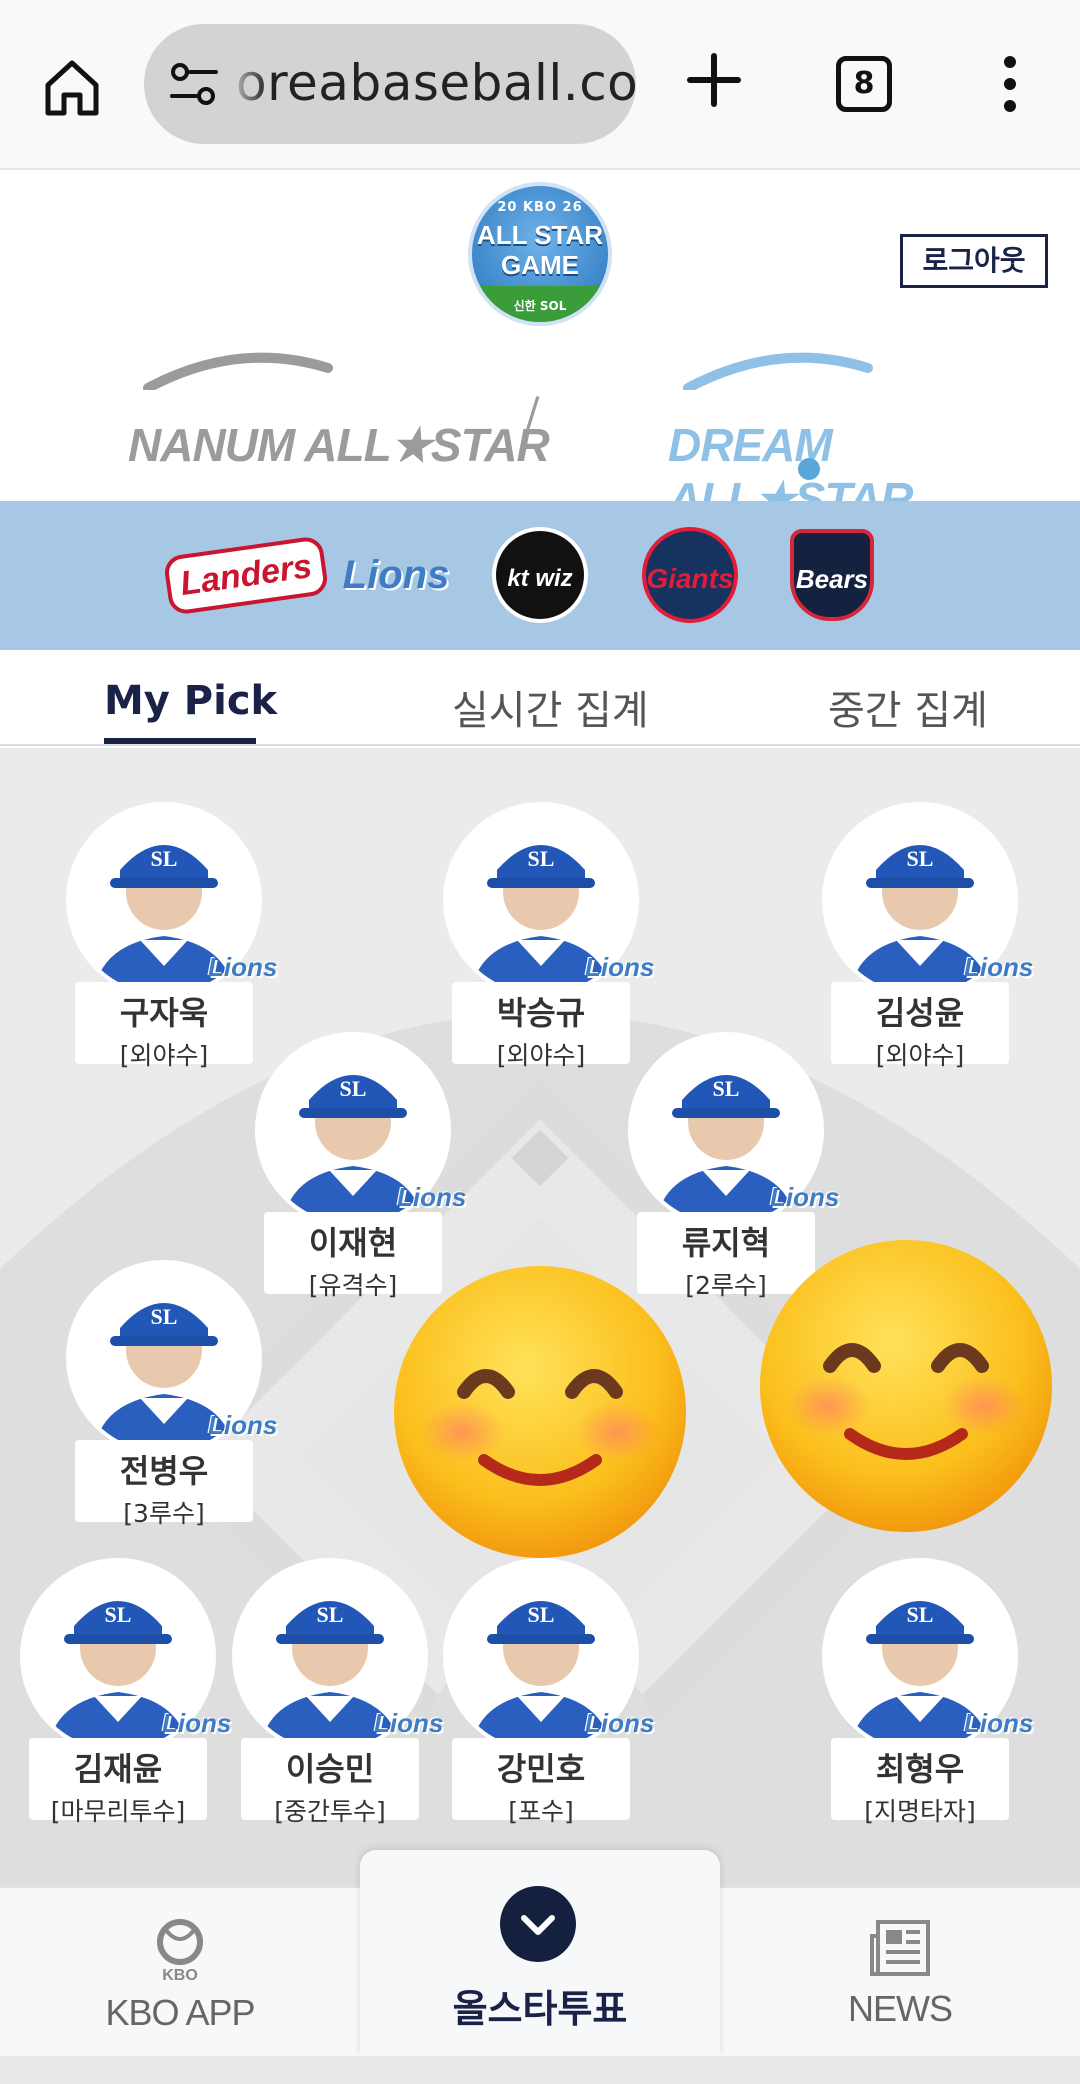 The image size is (1080, 2084). Describe the element at coordinates (194, 85) in the screenshot. I see `site-settings-icon` at that location.